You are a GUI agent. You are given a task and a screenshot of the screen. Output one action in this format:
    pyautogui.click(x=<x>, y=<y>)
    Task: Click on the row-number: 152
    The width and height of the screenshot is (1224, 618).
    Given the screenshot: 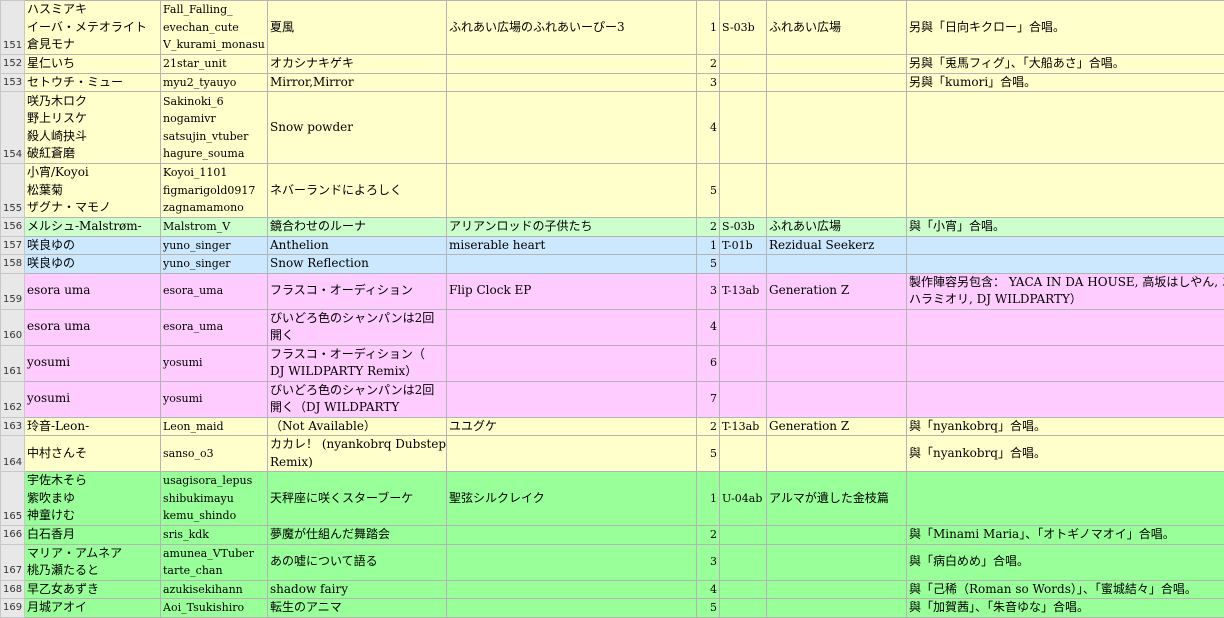 What is the action you would take?
    pyautogui.click(x=13, y=64)
    